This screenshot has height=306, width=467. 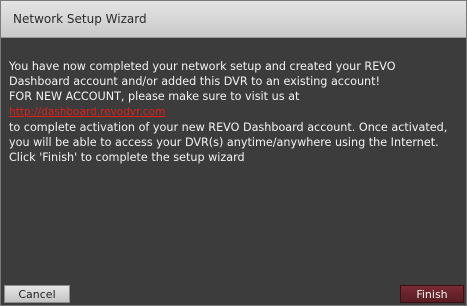 What do you see at coordinates (233, 19) in the screenshot?
I see `title-bar: Network Setup Wizard` at bounding box center [233, 19].